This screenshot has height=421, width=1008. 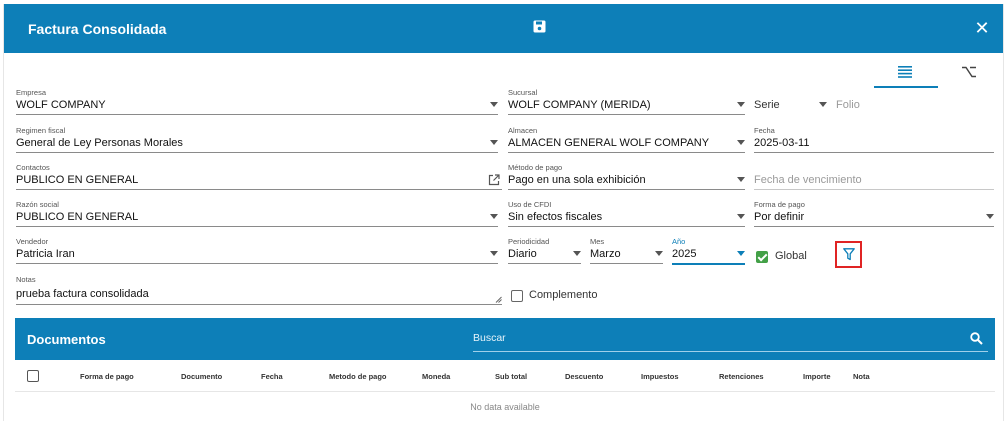 I want to click on col-moneda: Moneda, so click(x=436, y=376).